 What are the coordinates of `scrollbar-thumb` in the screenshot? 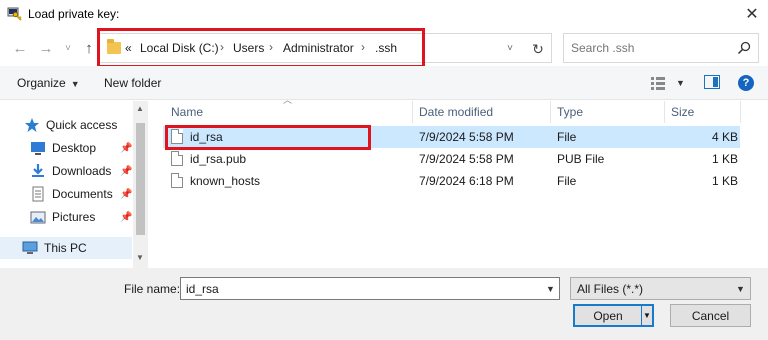 It's located at (140, 179).